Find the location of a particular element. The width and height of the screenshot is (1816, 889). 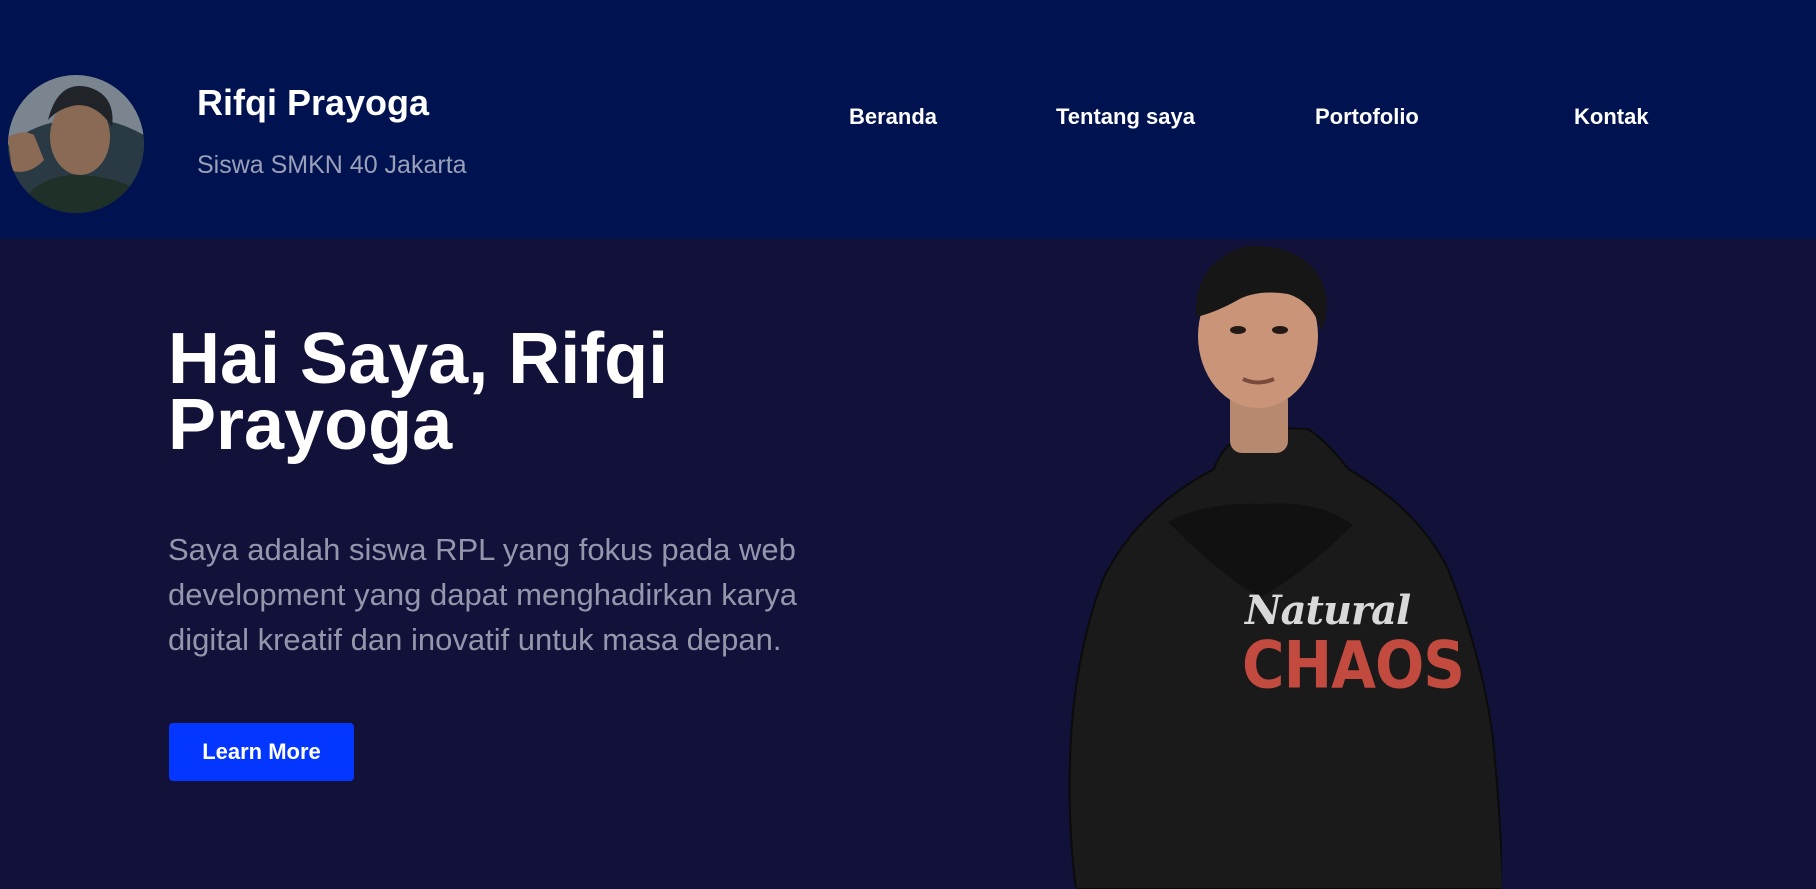

avatar-photo-icon is located at coordinates (76, 144).